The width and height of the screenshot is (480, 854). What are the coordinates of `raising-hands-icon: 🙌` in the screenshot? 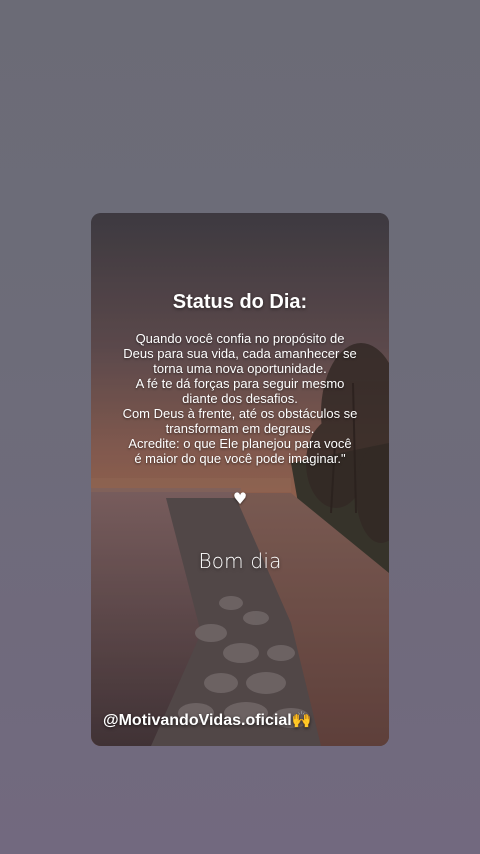 It's located at (301, 720).